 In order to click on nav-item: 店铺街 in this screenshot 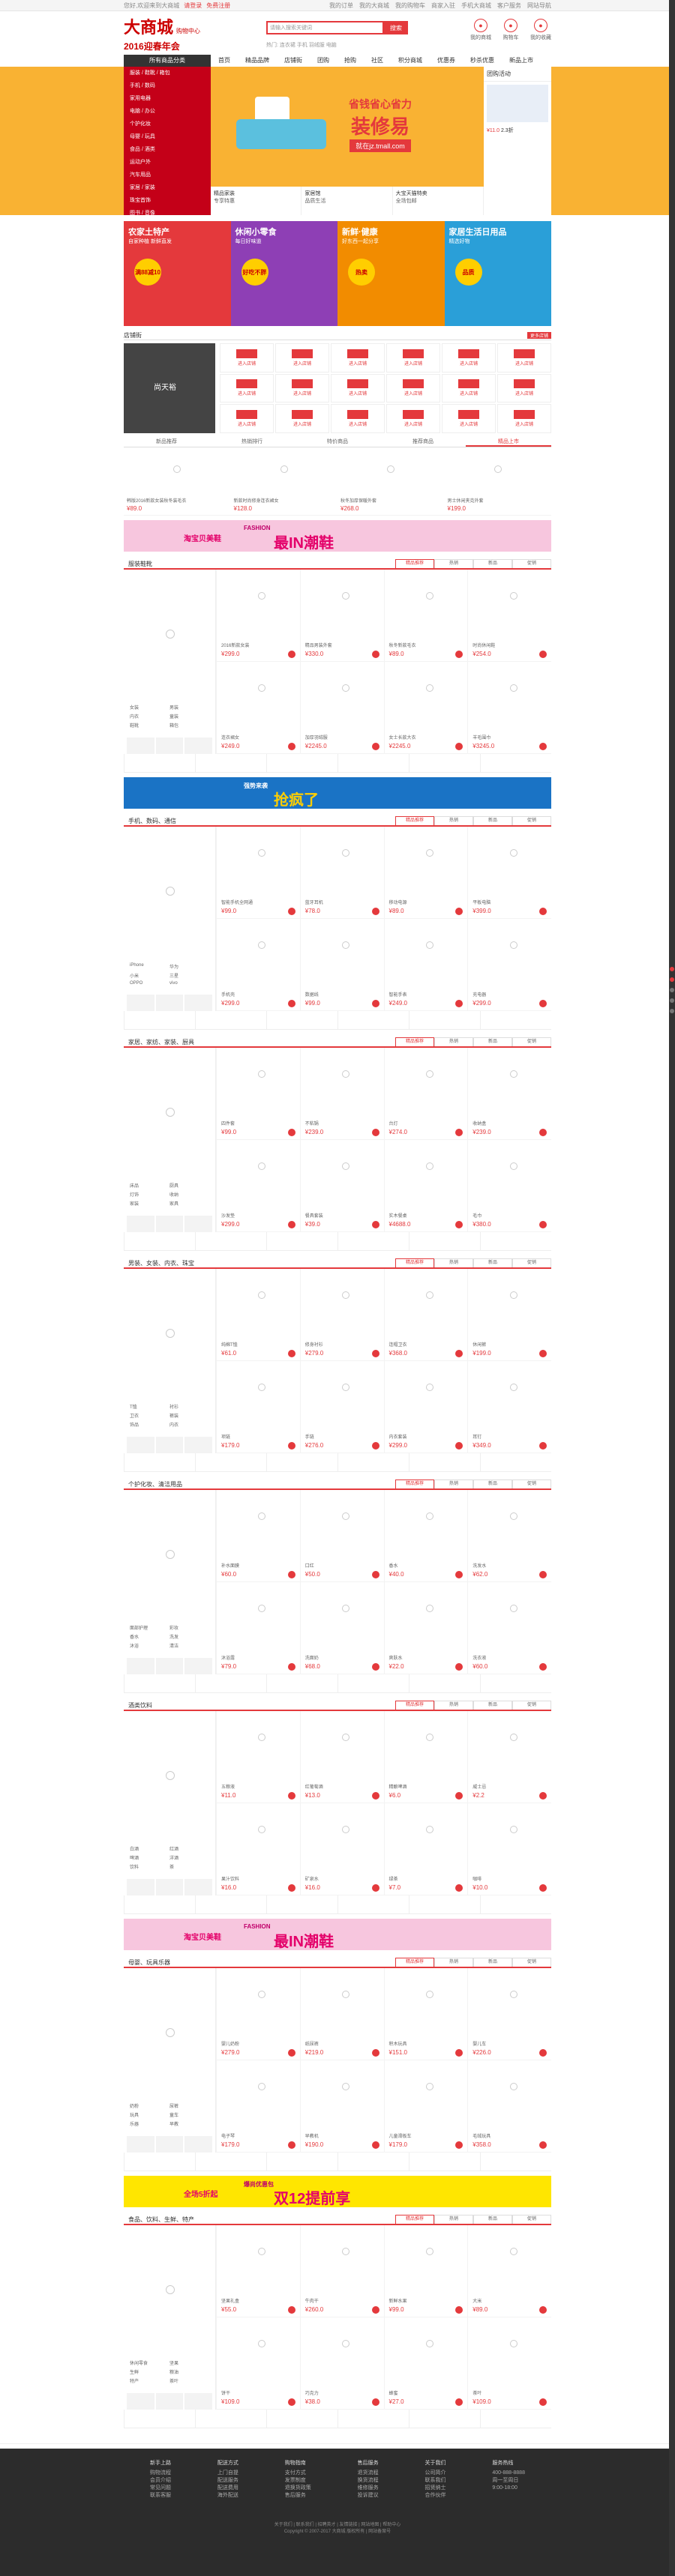, I will do `click(293, 61)`.